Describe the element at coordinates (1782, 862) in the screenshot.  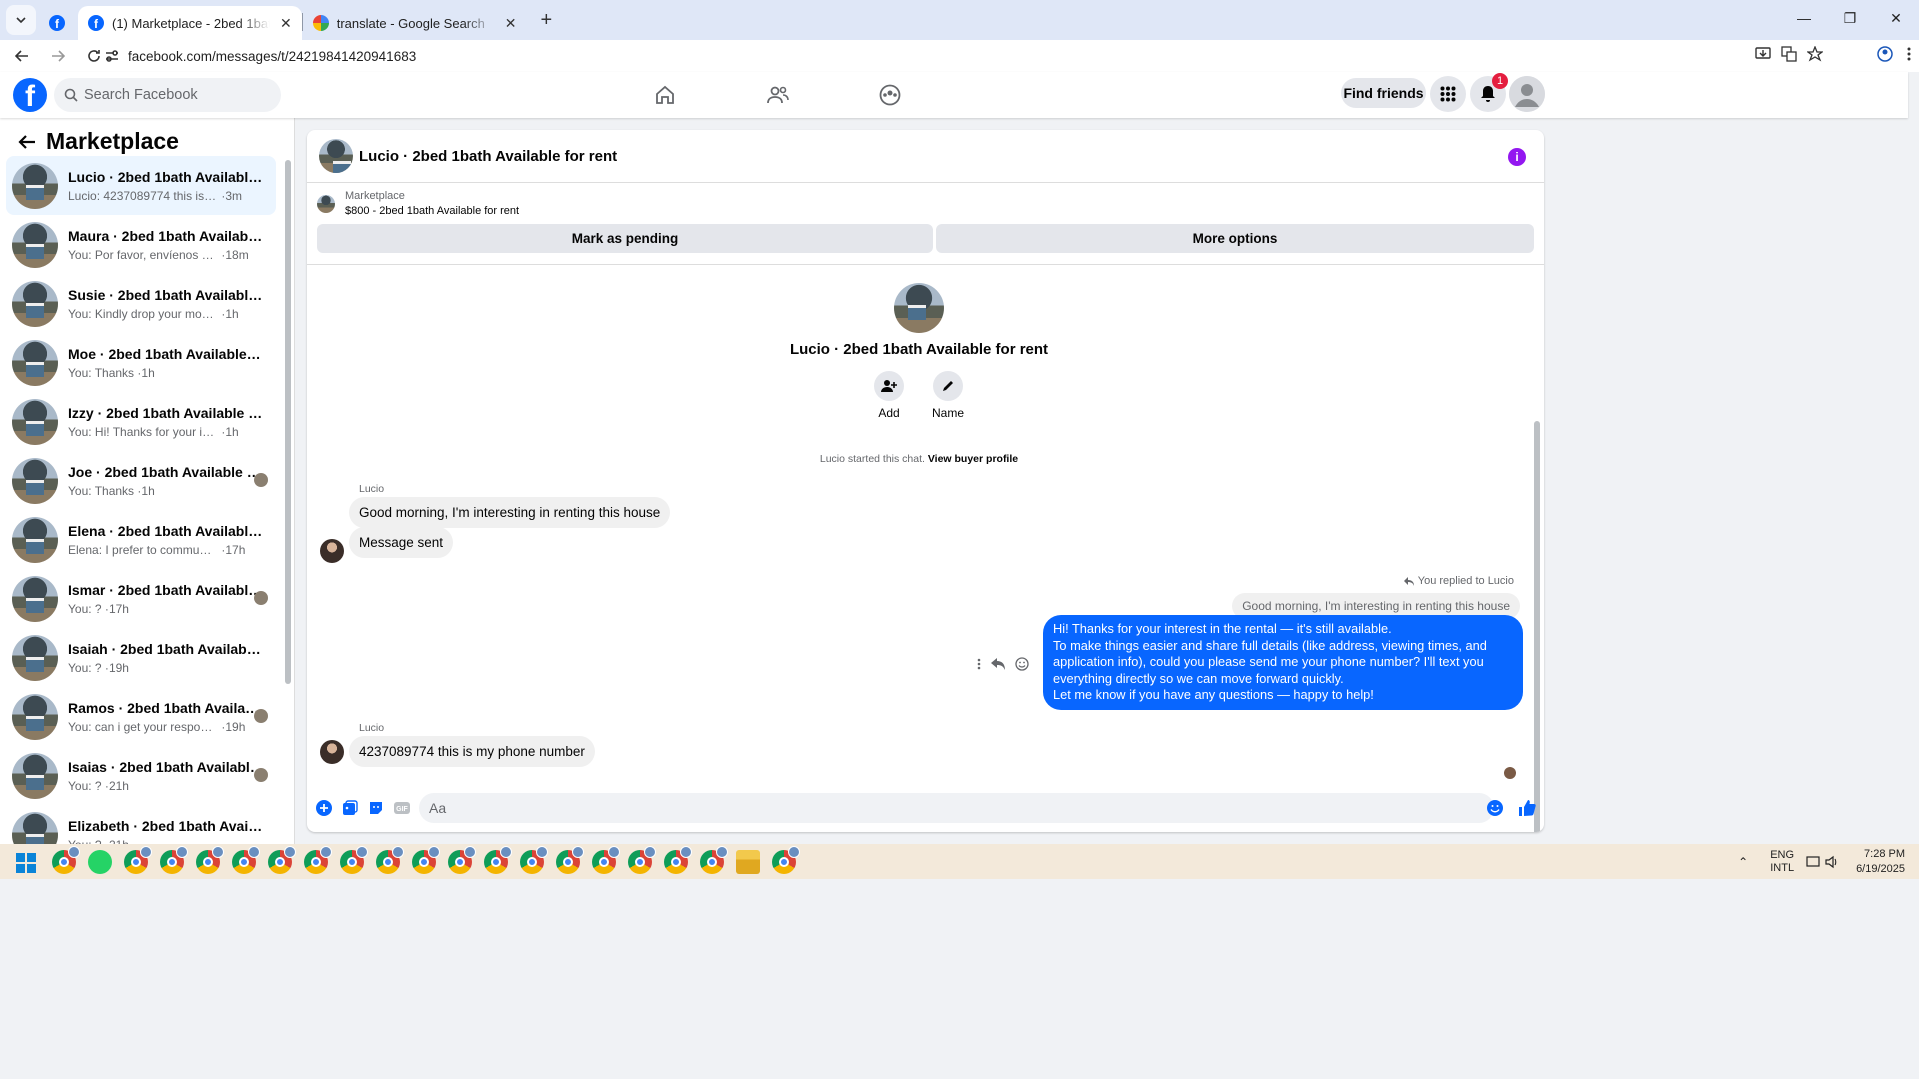
I see `language-indicator: ENG INTL` at that location.